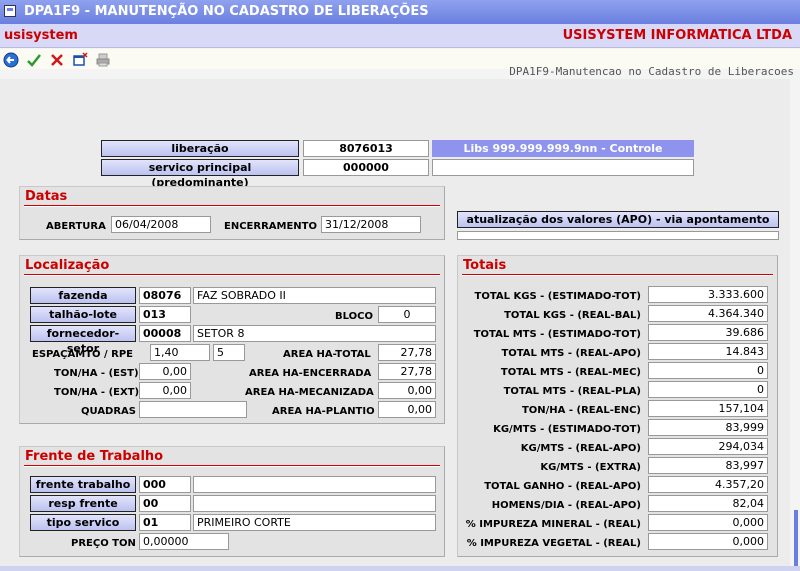 Image resolution: width=800 pixels, height=571 pixels. Describe the element at coordinates (165, 390) in the screenshot. I see `ton-ext-field: 0,00` at that location.